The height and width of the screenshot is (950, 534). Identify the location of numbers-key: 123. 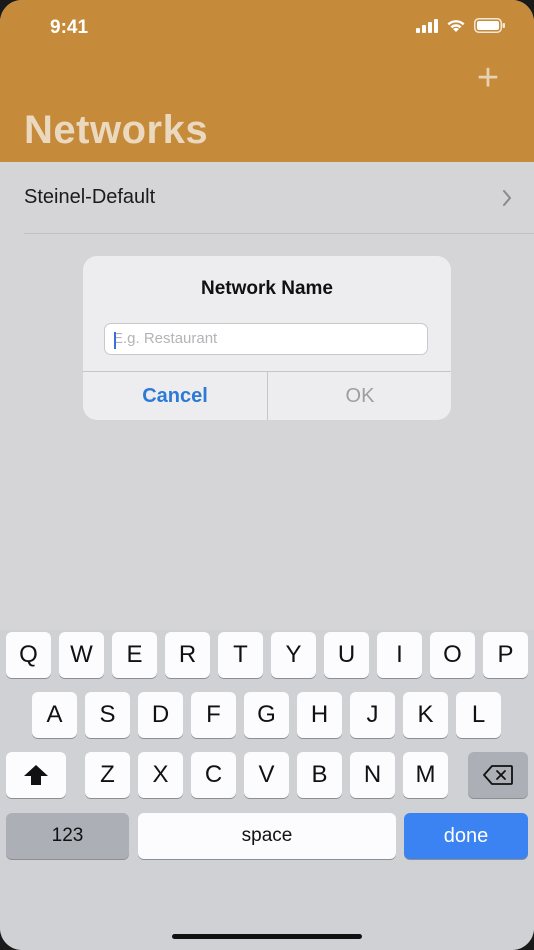
(67, 836).